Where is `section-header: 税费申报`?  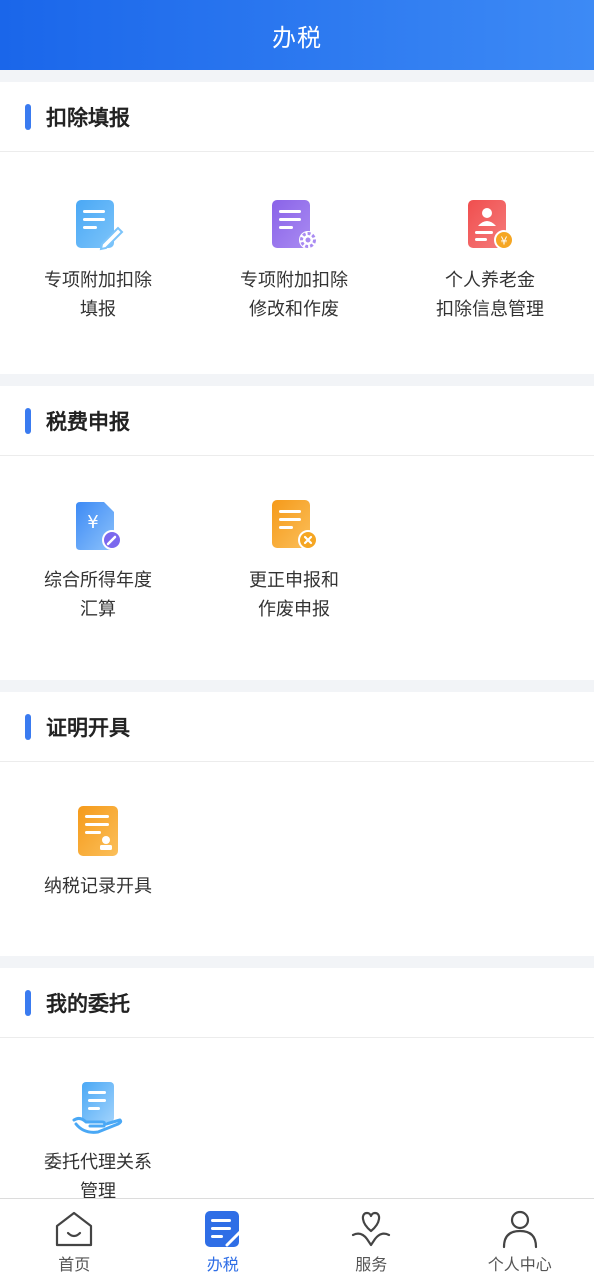
section-header: 税费申报 is located at coordinates (297, 421).